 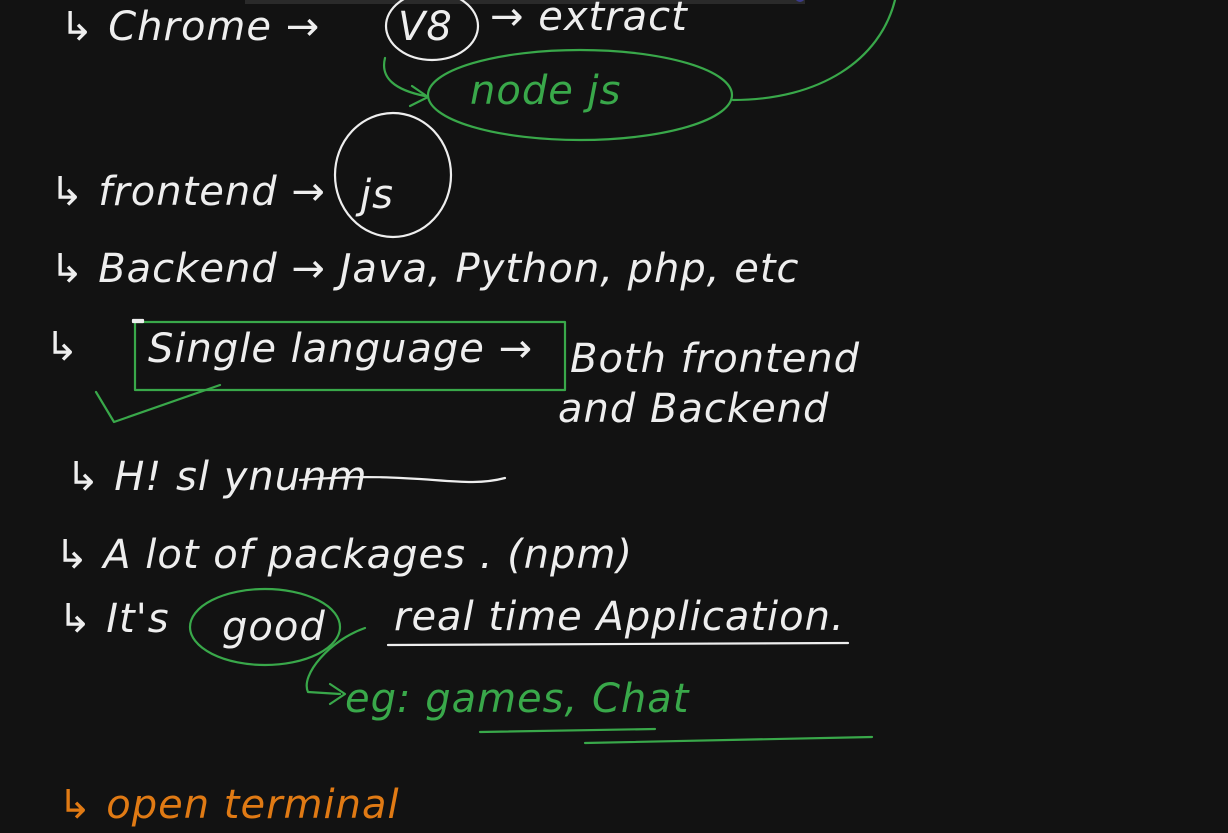 I want to click on realtime-underline, so click(x=618, y=644).